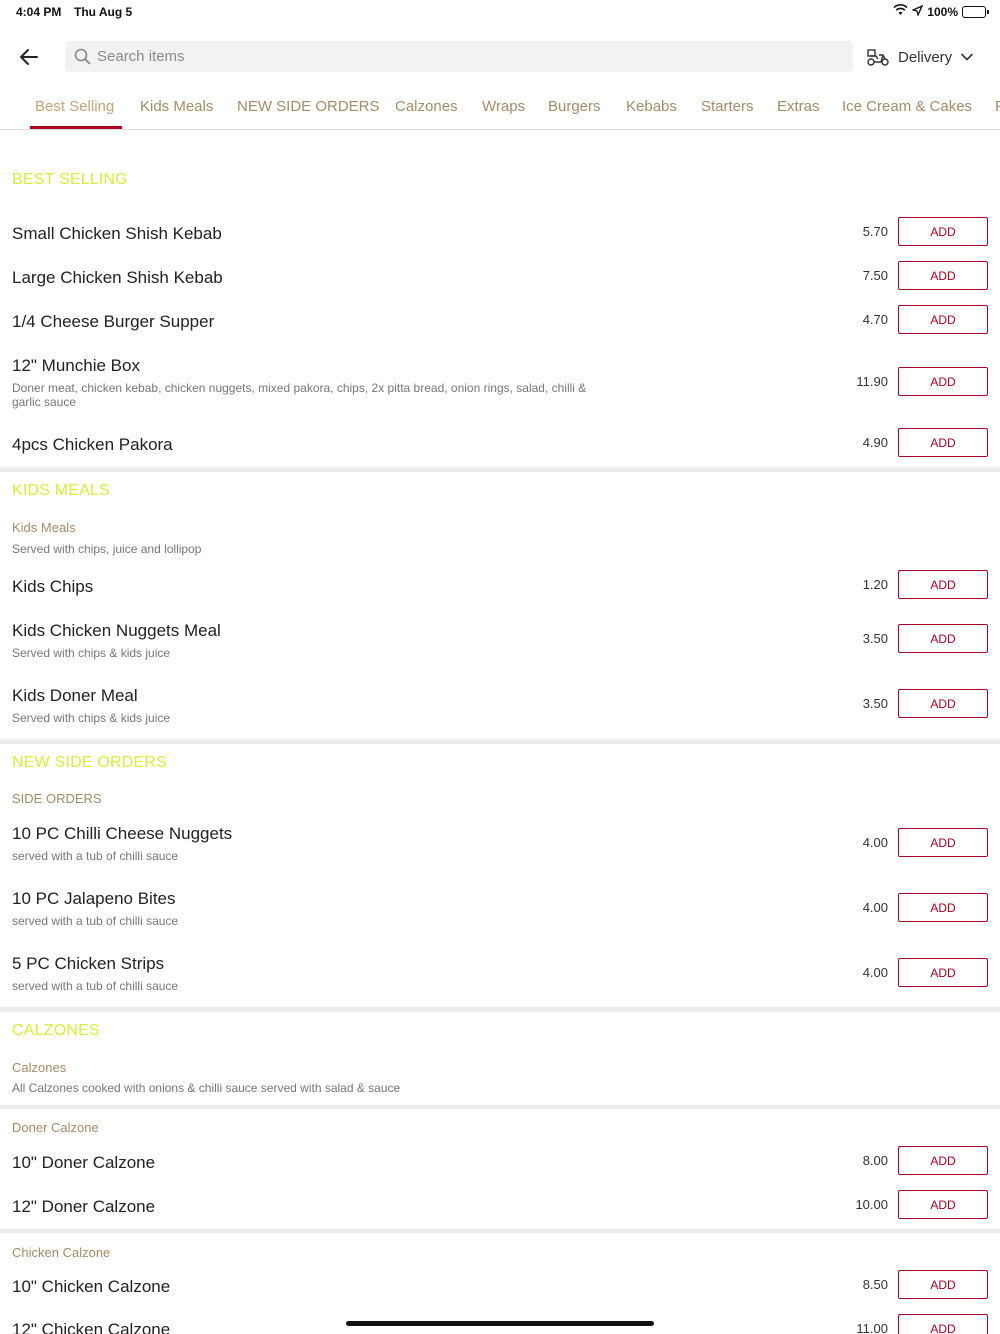  I want to click on home-indicator, so click(500, 1323).